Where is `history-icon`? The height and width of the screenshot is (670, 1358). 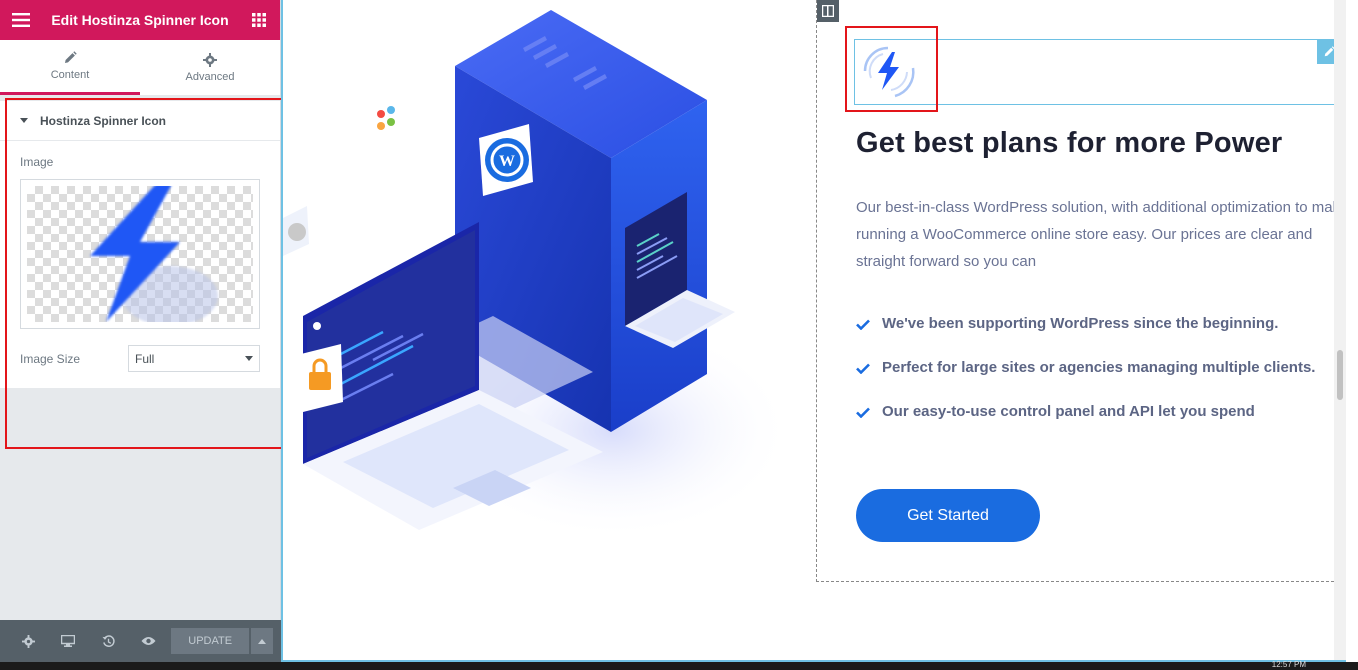 history-icon is located at coordinates (108, 641).